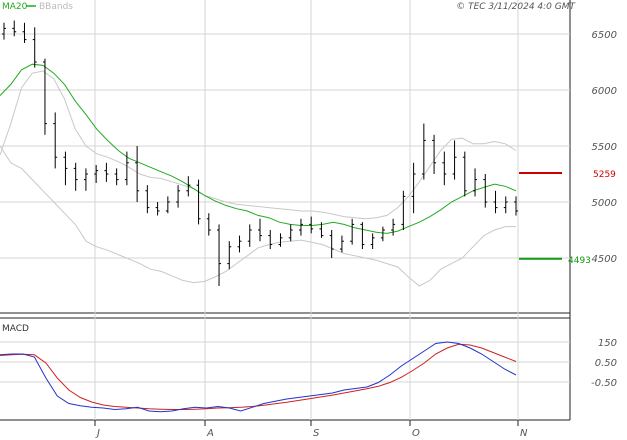  Describe the element at coordinates (604, 91) in the screenshot. I see `price-tick-label: 6000` at that location.